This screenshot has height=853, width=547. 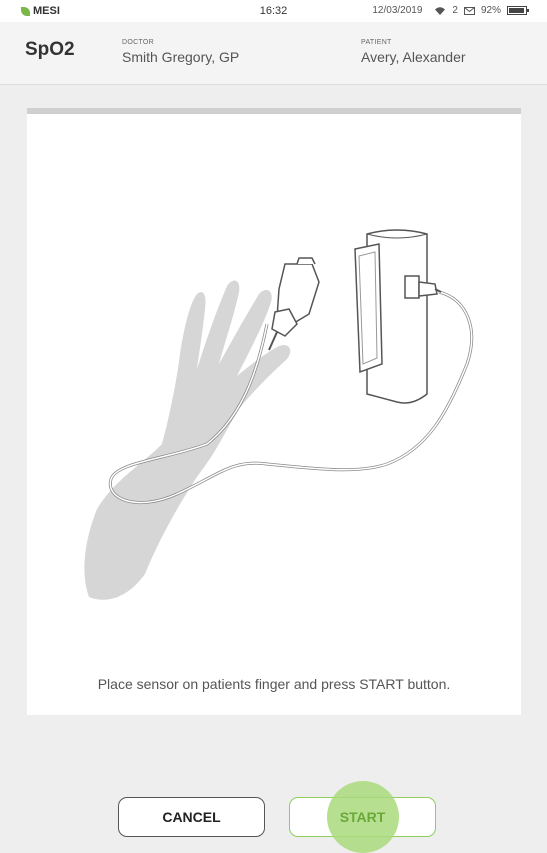 What do you see at coordinates (490, 10) in the screenshot?
I see `battery-percent: 92%` at bounding box center [490, 10].